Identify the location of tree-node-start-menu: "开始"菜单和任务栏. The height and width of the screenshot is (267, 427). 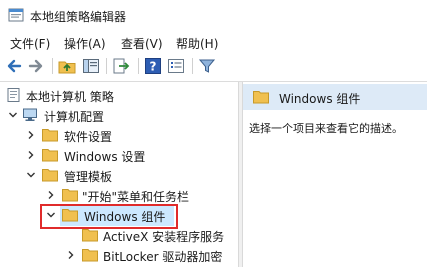
(119, 196).